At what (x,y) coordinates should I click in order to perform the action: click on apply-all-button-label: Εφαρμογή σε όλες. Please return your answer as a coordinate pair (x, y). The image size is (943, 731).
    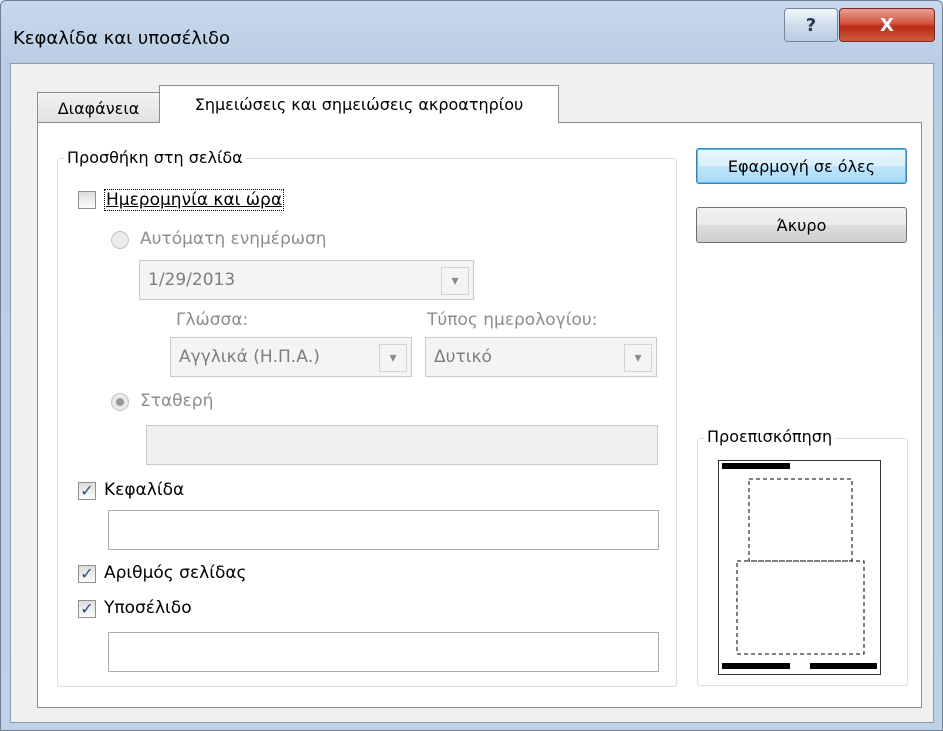
    Looking at the image, I should click on (801, 166).